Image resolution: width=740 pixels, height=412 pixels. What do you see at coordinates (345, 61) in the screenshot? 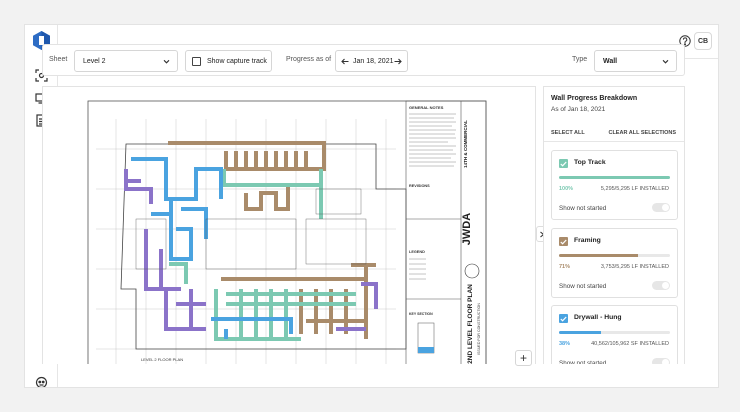
I see `arrow-left-icon` at bounding box center [345, 61].